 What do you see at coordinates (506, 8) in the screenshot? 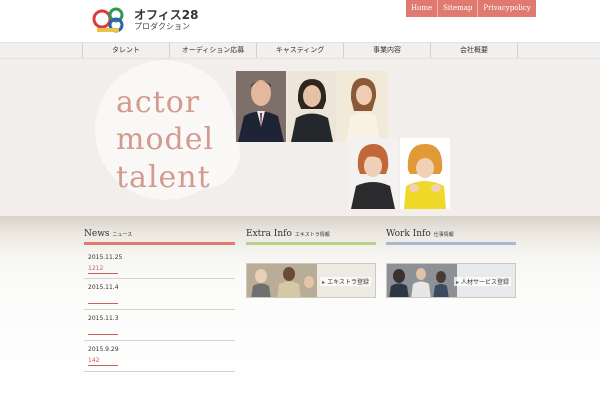
I see `privacy-policy-link: Privacypolicy` at bounding box center [506, 8].